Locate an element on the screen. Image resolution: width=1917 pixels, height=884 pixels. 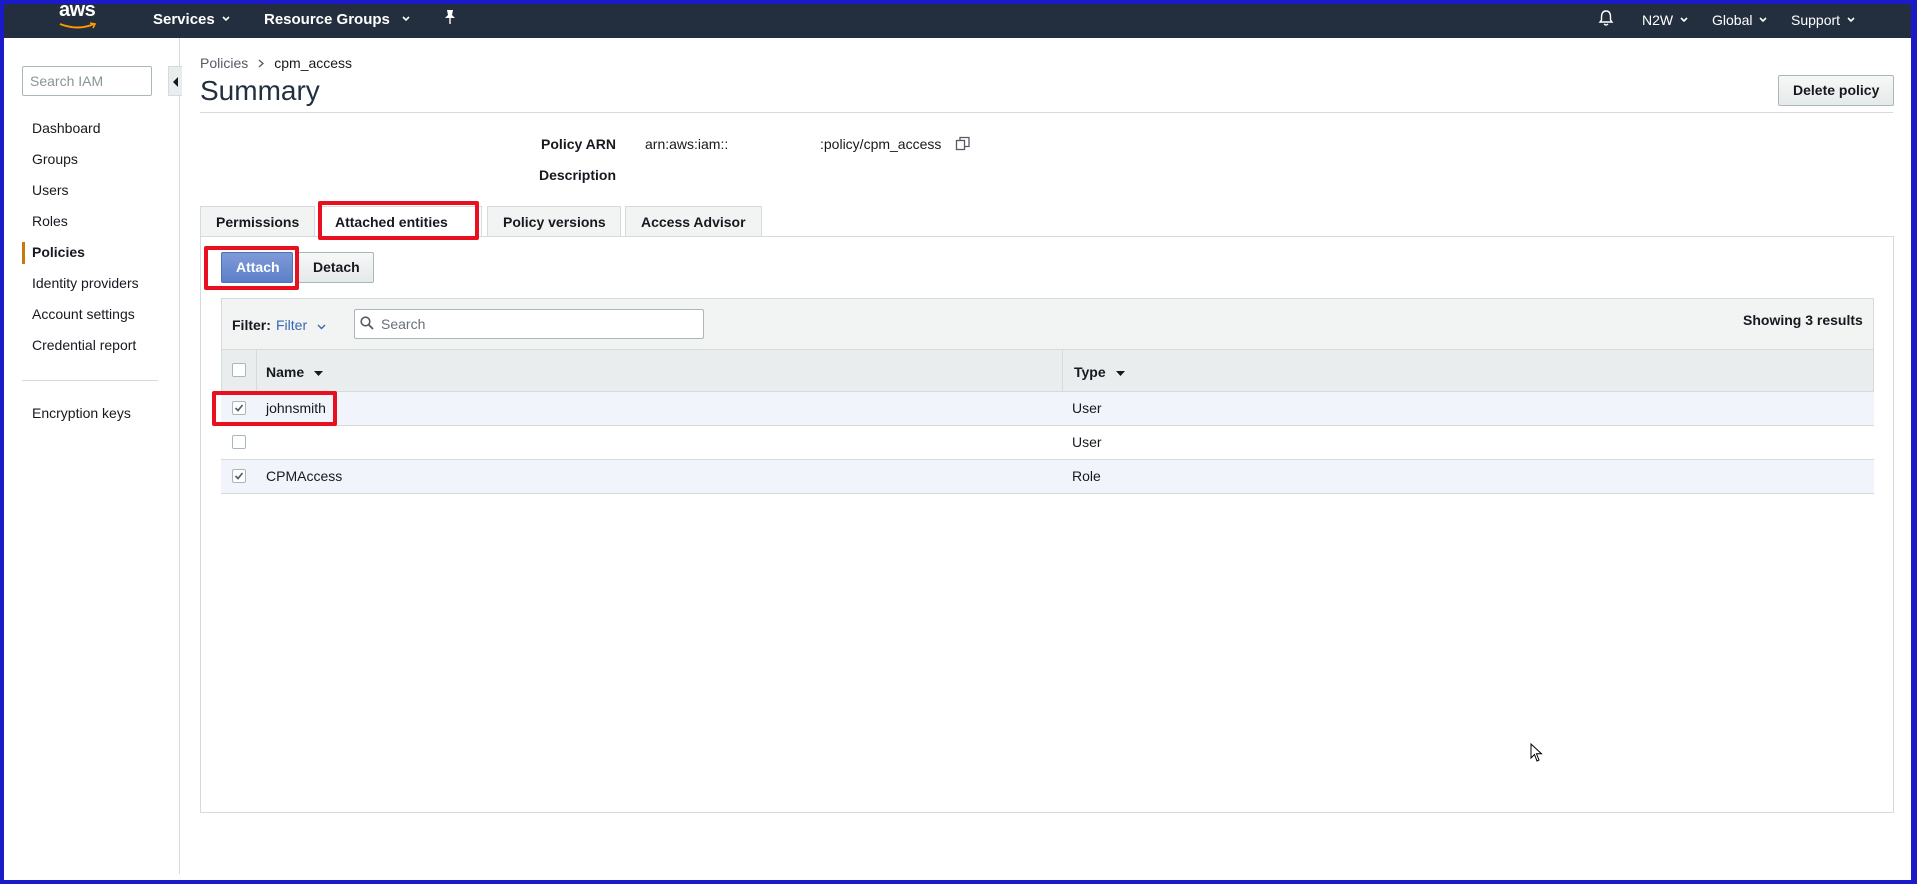
tab-attached-entities: Attached entities is located at coordinates (400, 222).